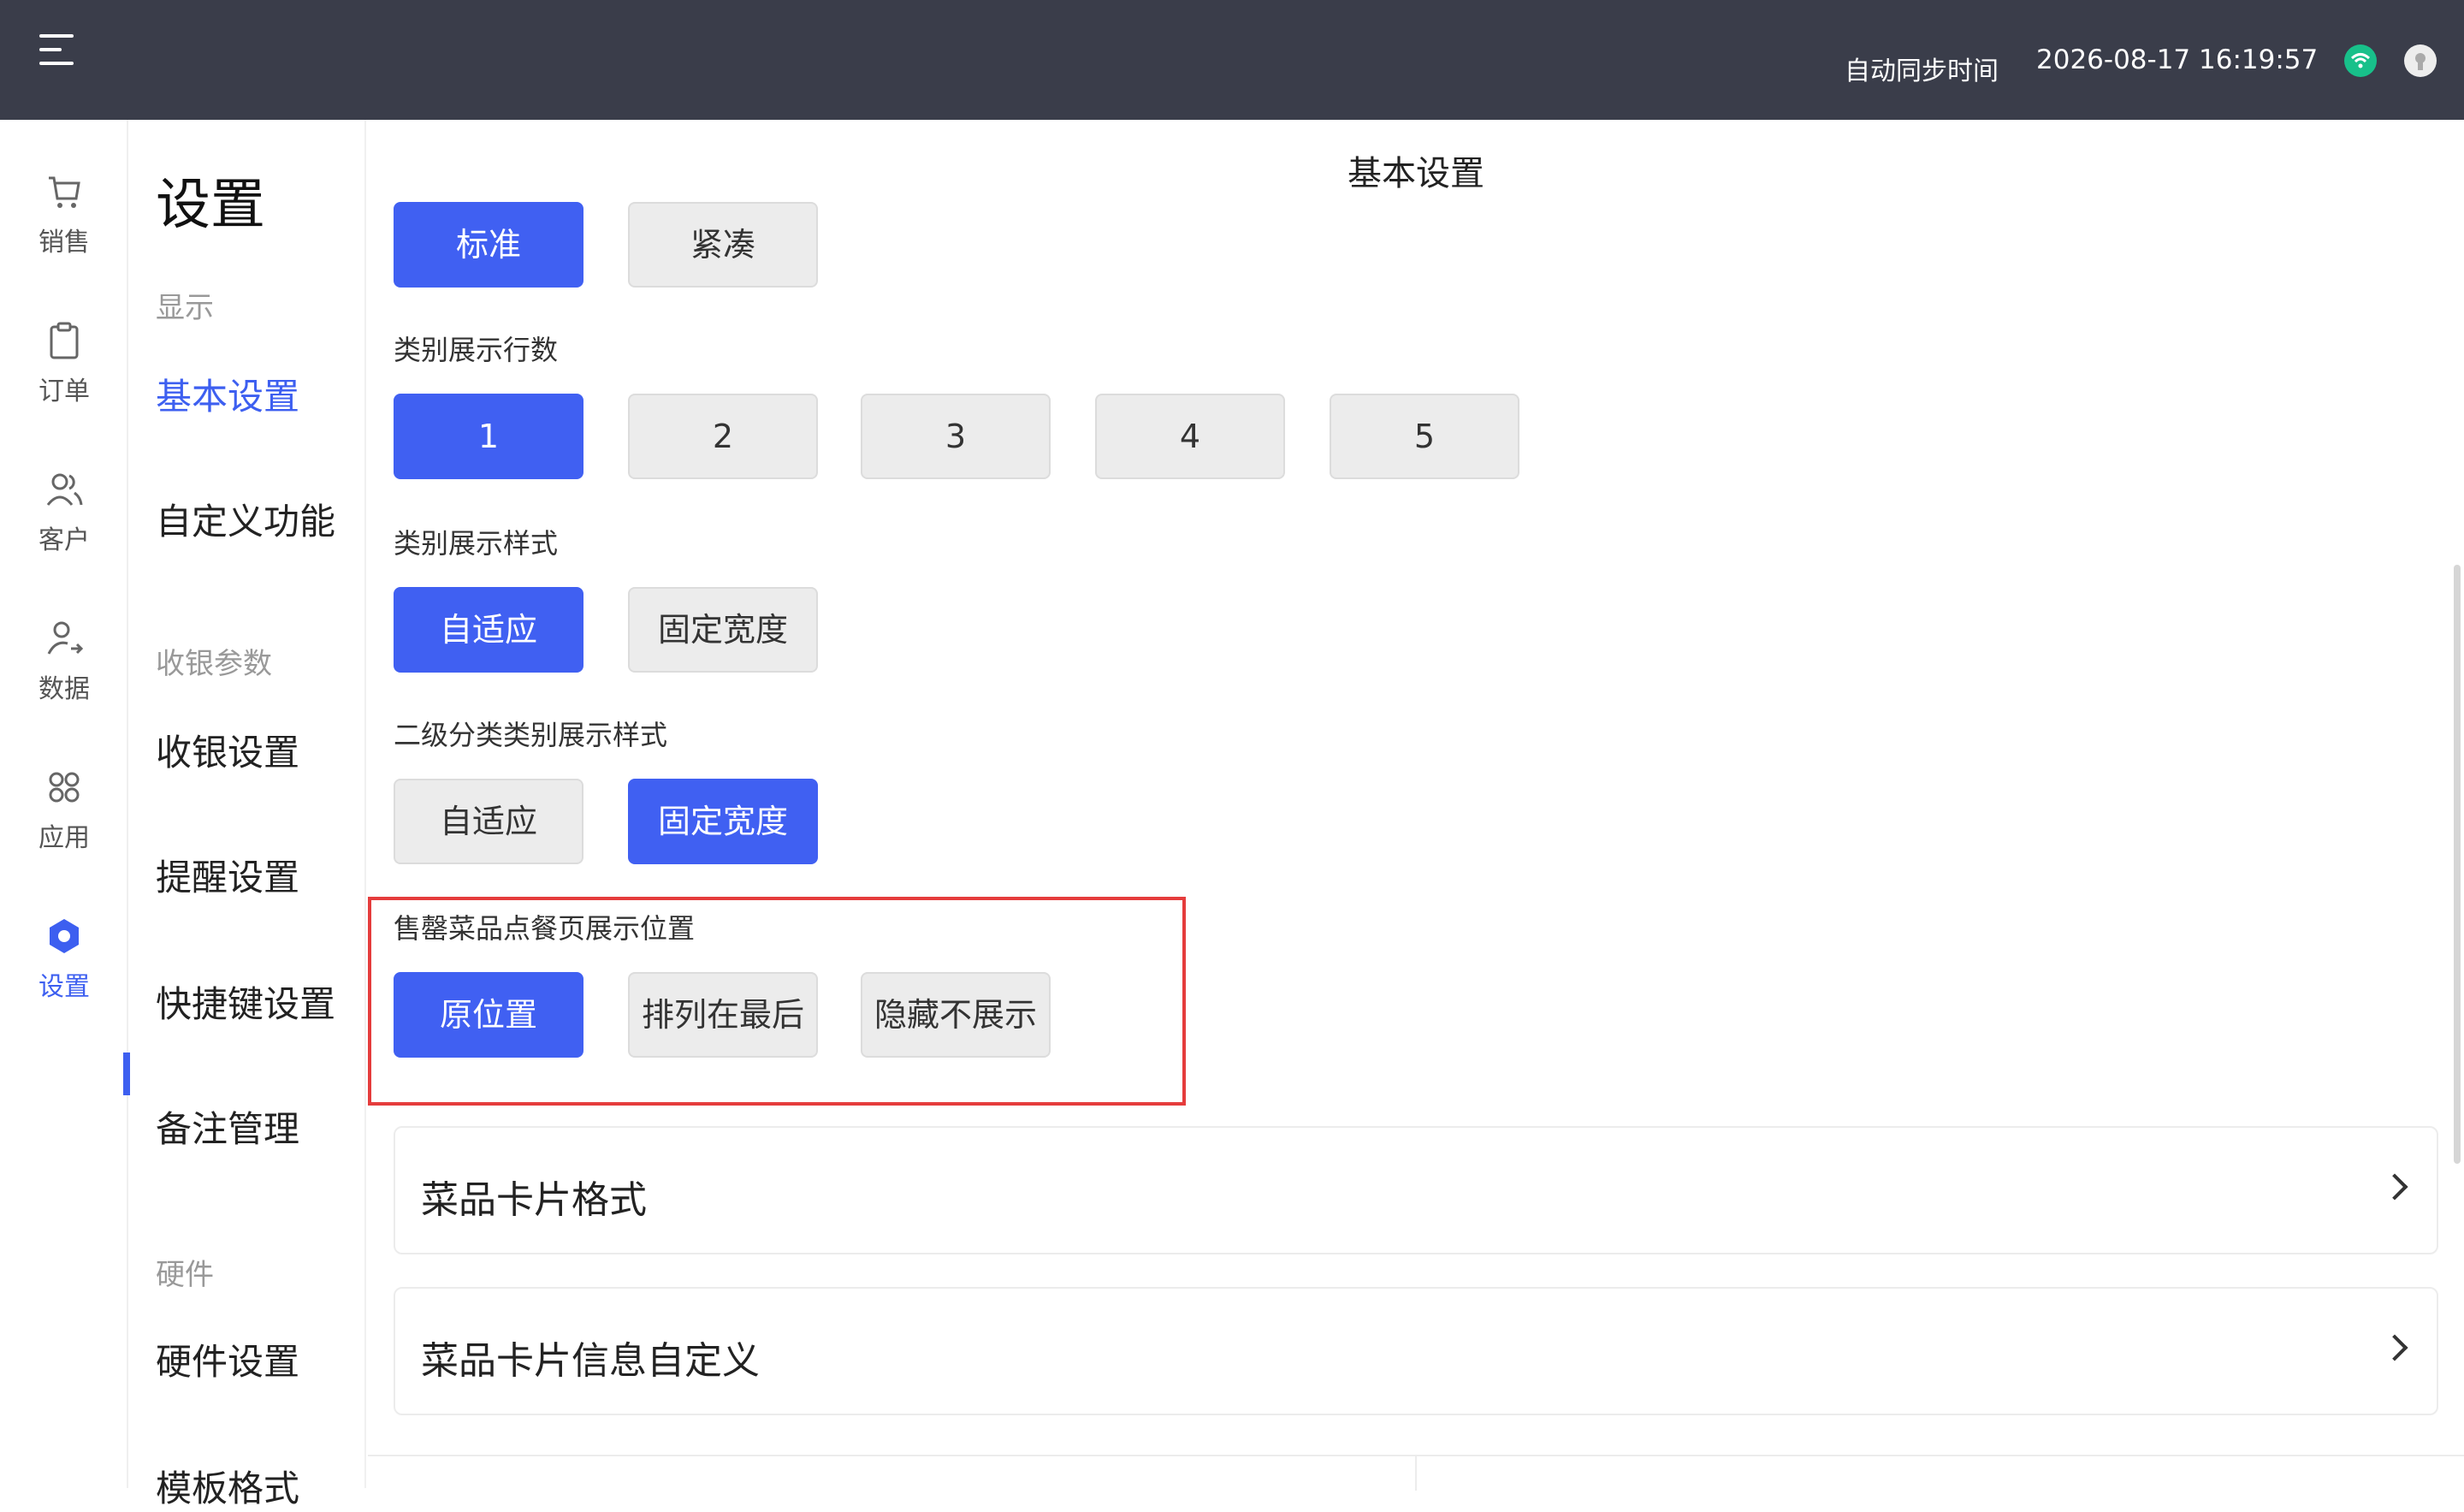 The width and height of the screenshot is (2464, 1512). I want to click on page-title: 基本设置, so click(1416, 173).